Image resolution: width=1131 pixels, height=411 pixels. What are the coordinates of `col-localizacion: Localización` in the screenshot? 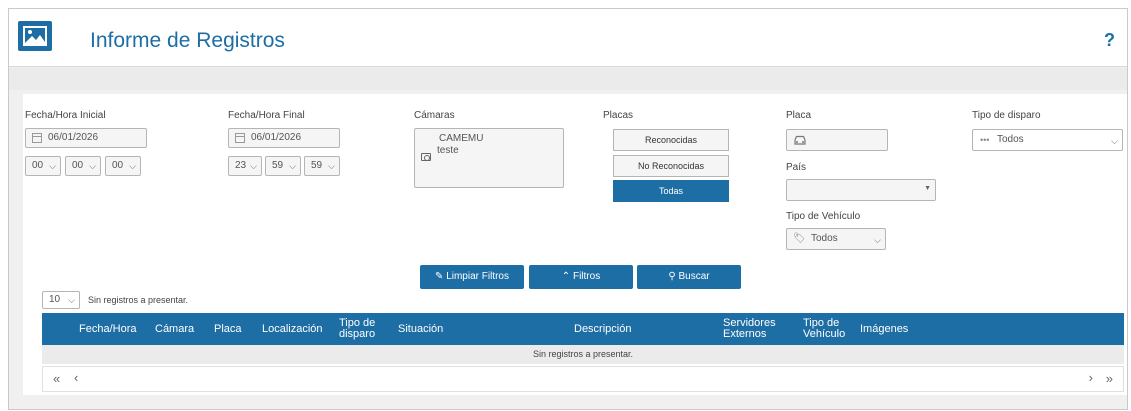 It's located at (292, 329).